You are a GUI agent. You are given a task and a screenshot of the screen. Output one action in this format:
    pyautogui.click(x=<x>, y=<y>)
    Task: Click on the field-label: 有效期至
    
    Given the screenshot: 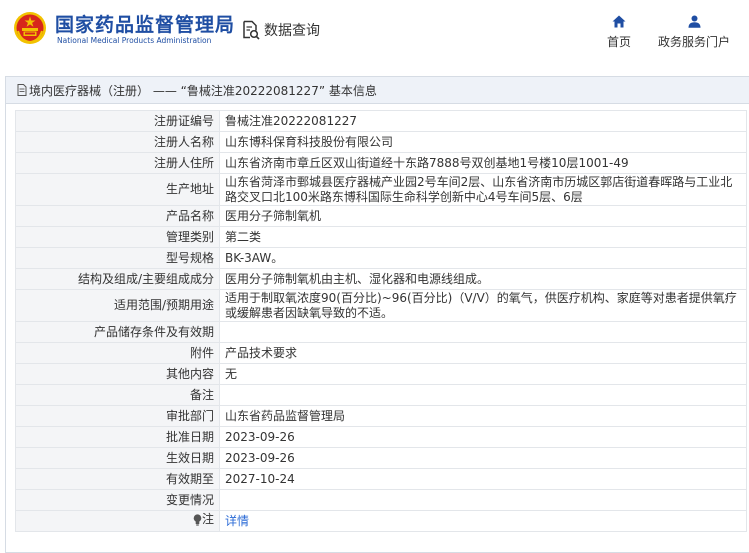 What is the action you would take?
    pyautogui.click(x=117, y=479)
    